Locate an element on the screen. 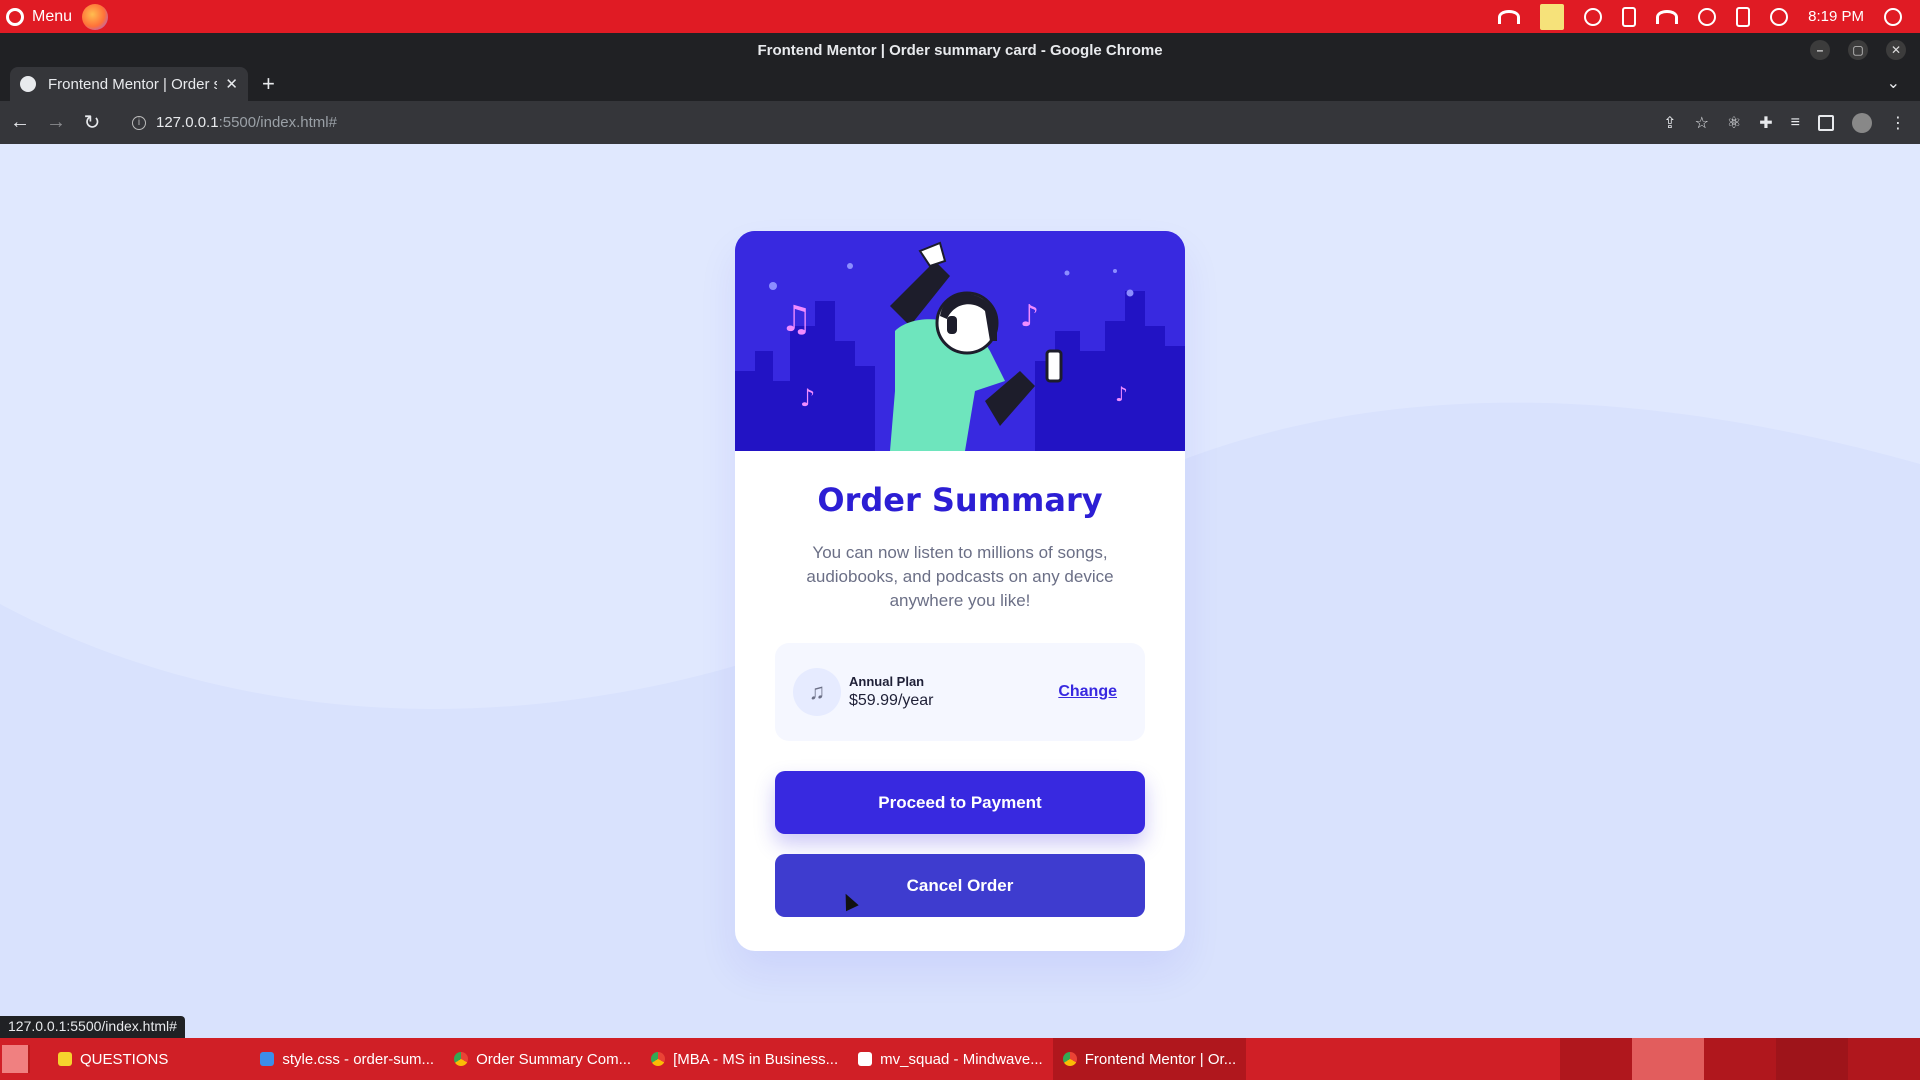 The image size is (1920, 1080). workspace-switcher is located at coordinates (1740, 1059).